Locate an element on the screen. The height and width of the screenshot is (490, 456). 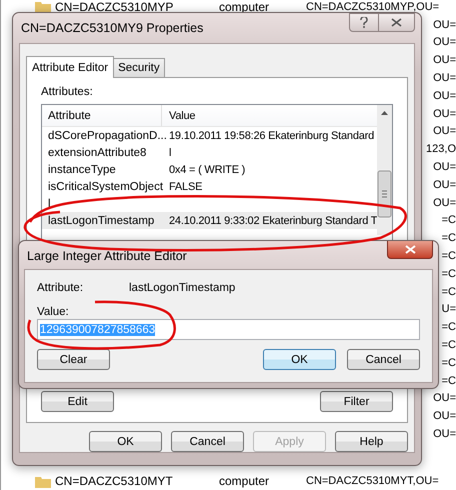
attribute-row: extensionAttribute8 l is located at coordinates (209, 152).